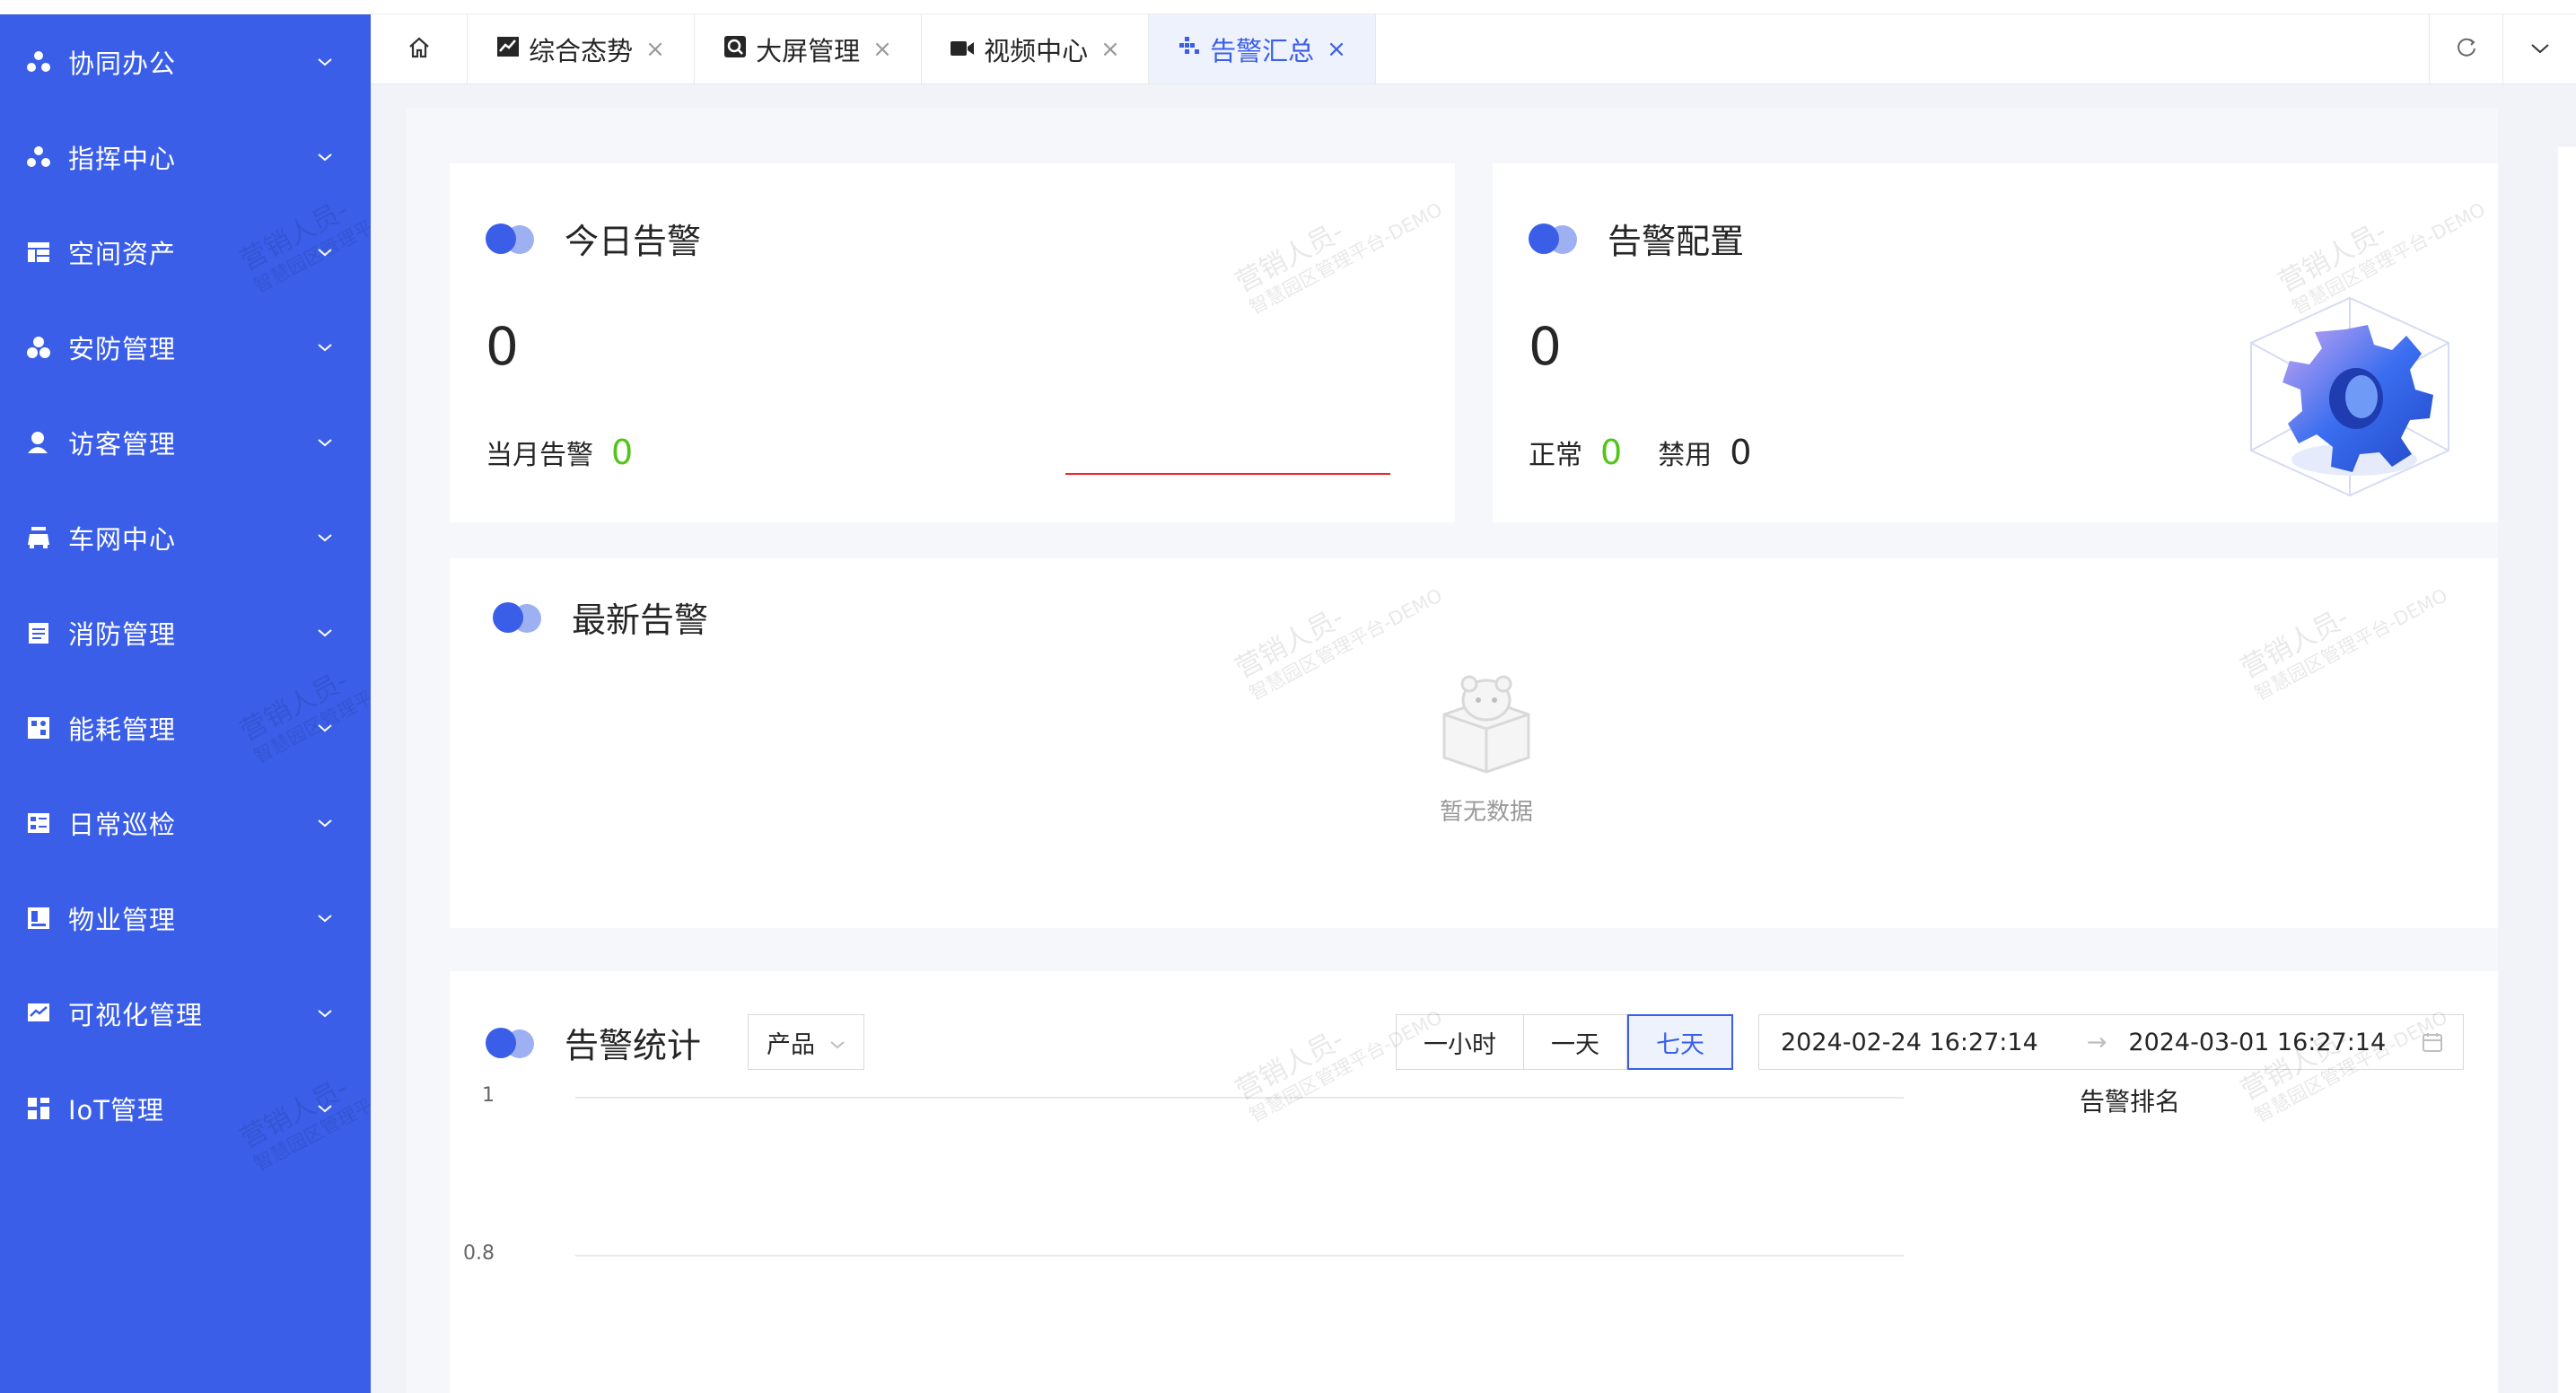 Image resolution: width=2576 pixels, height=1393 pixels. I want to click on sidebar-item-energy: 能耗管理, so click(185, 728).